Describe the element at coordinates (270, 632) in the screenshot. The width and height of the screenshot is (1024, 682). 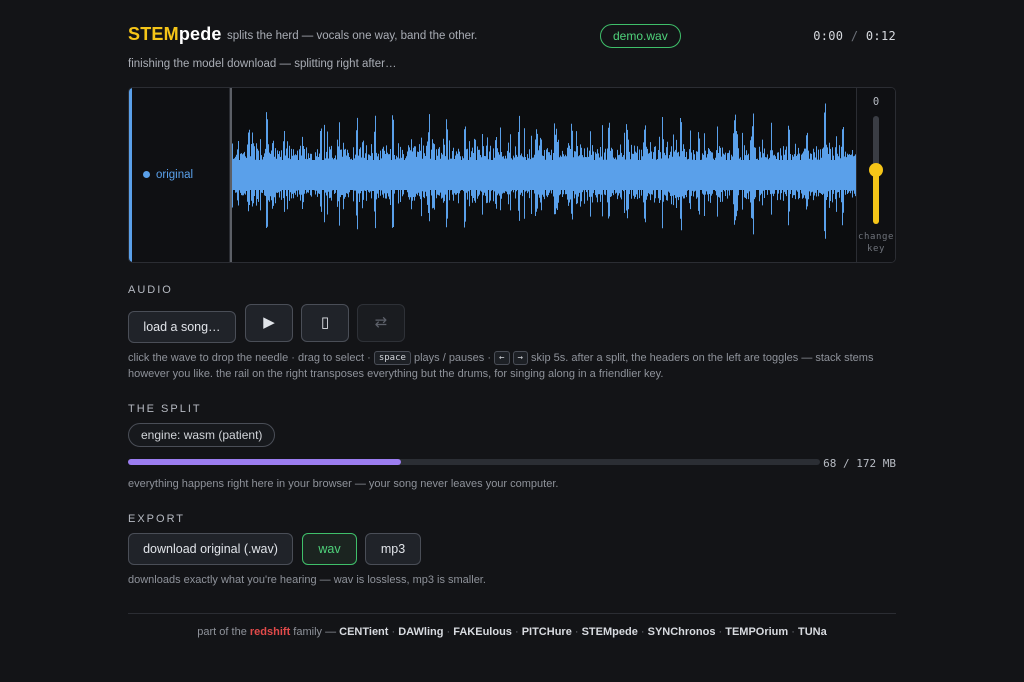
I see `footer-family-link: redshift` at that location.